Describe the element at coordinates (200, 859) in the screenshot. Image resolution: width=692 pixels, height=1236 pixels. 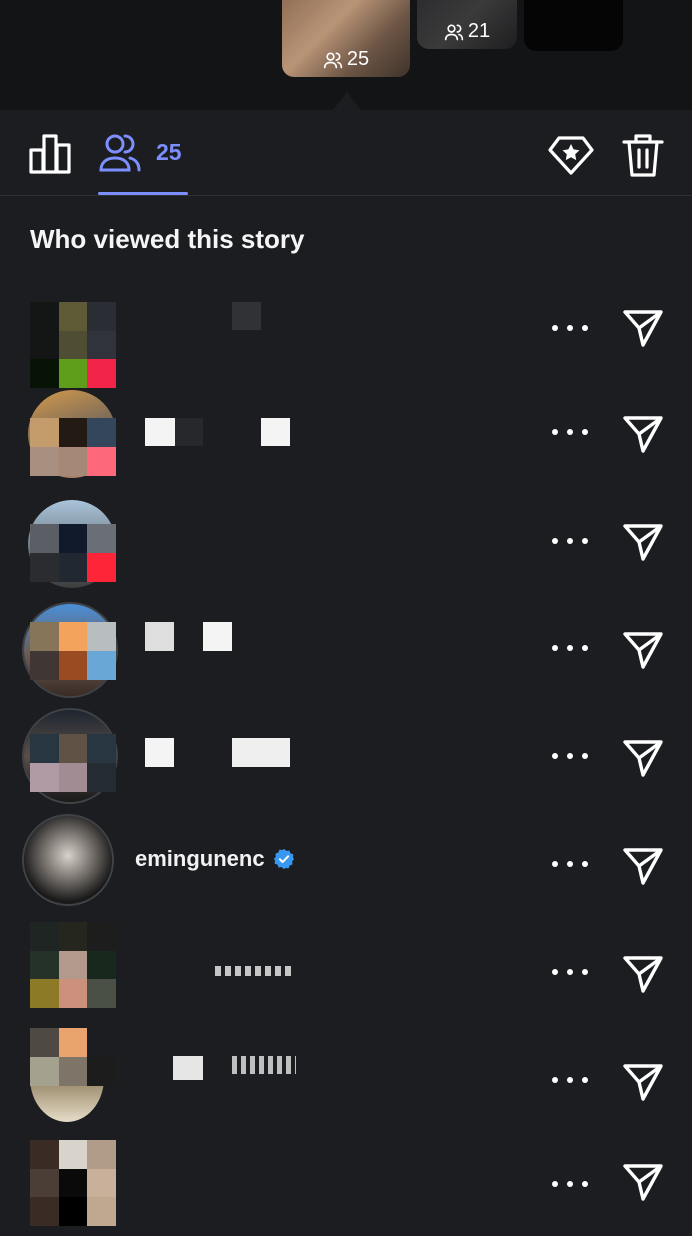
I see `viewer-username: emingunenc` at that location.